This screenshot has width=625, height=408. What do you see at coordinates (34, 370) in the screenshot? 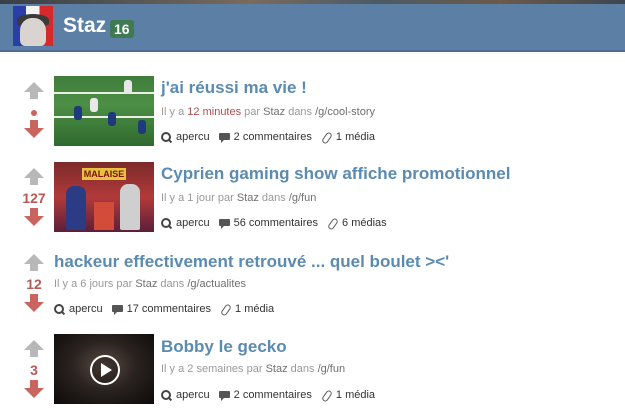
I see `post-score: 3` at bounding box center [34, 370].